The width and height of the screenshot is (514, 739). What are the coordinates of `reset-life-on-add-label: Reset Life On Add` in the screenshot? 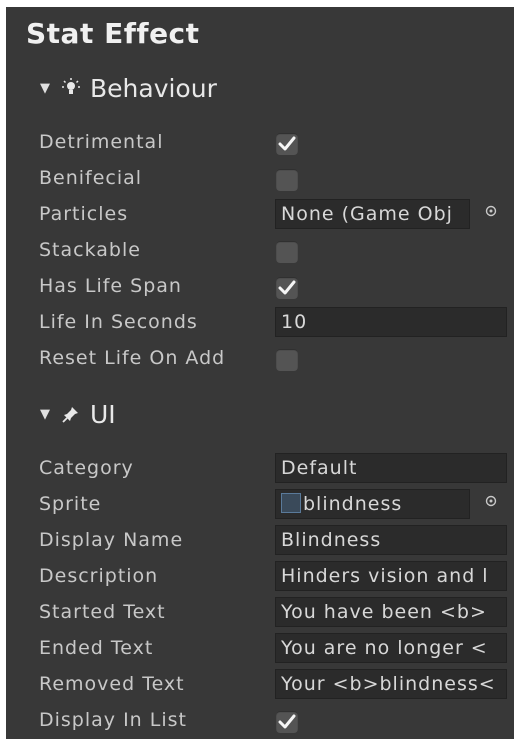 It's located at (132, 358).